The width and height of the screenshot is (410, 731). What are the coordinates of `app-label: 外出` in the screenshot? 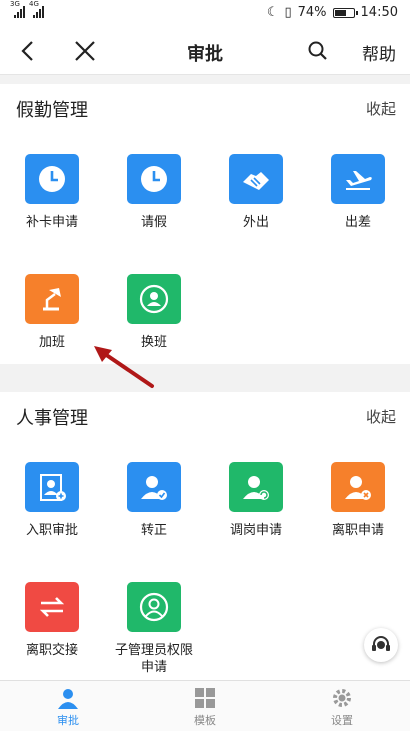 It's located at (255, 222).